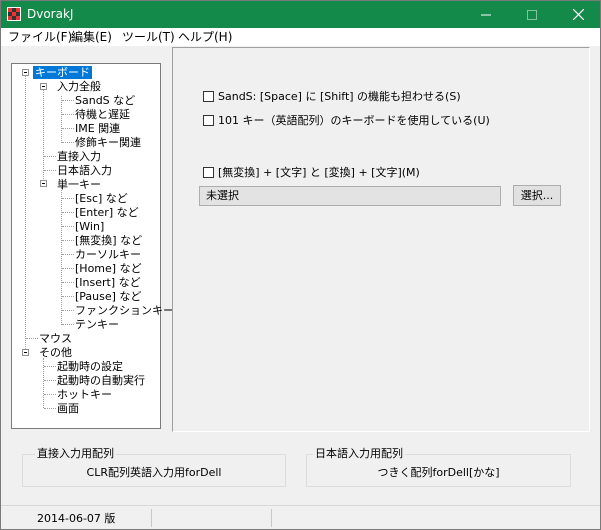 The image size is (601, 530). I want to click on tree-item-wait-delay: 待機と遅延, so click(102, 114).